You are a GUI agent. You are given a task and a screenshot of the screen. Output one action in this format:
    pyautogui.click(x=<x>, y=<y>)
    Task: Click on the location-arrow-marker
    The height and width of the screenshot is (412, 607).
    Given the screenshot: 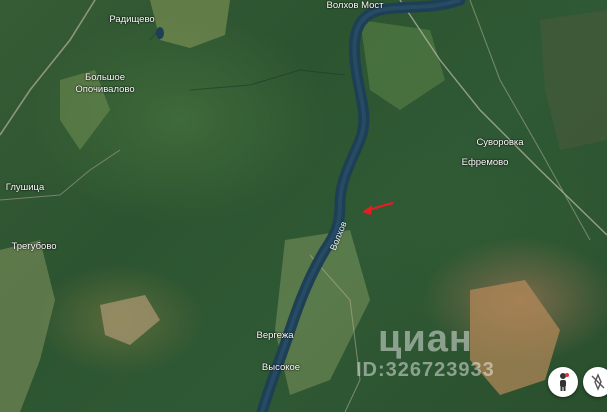 What is the action you would take?
    pyautogui.click(x=378, y=208)
    